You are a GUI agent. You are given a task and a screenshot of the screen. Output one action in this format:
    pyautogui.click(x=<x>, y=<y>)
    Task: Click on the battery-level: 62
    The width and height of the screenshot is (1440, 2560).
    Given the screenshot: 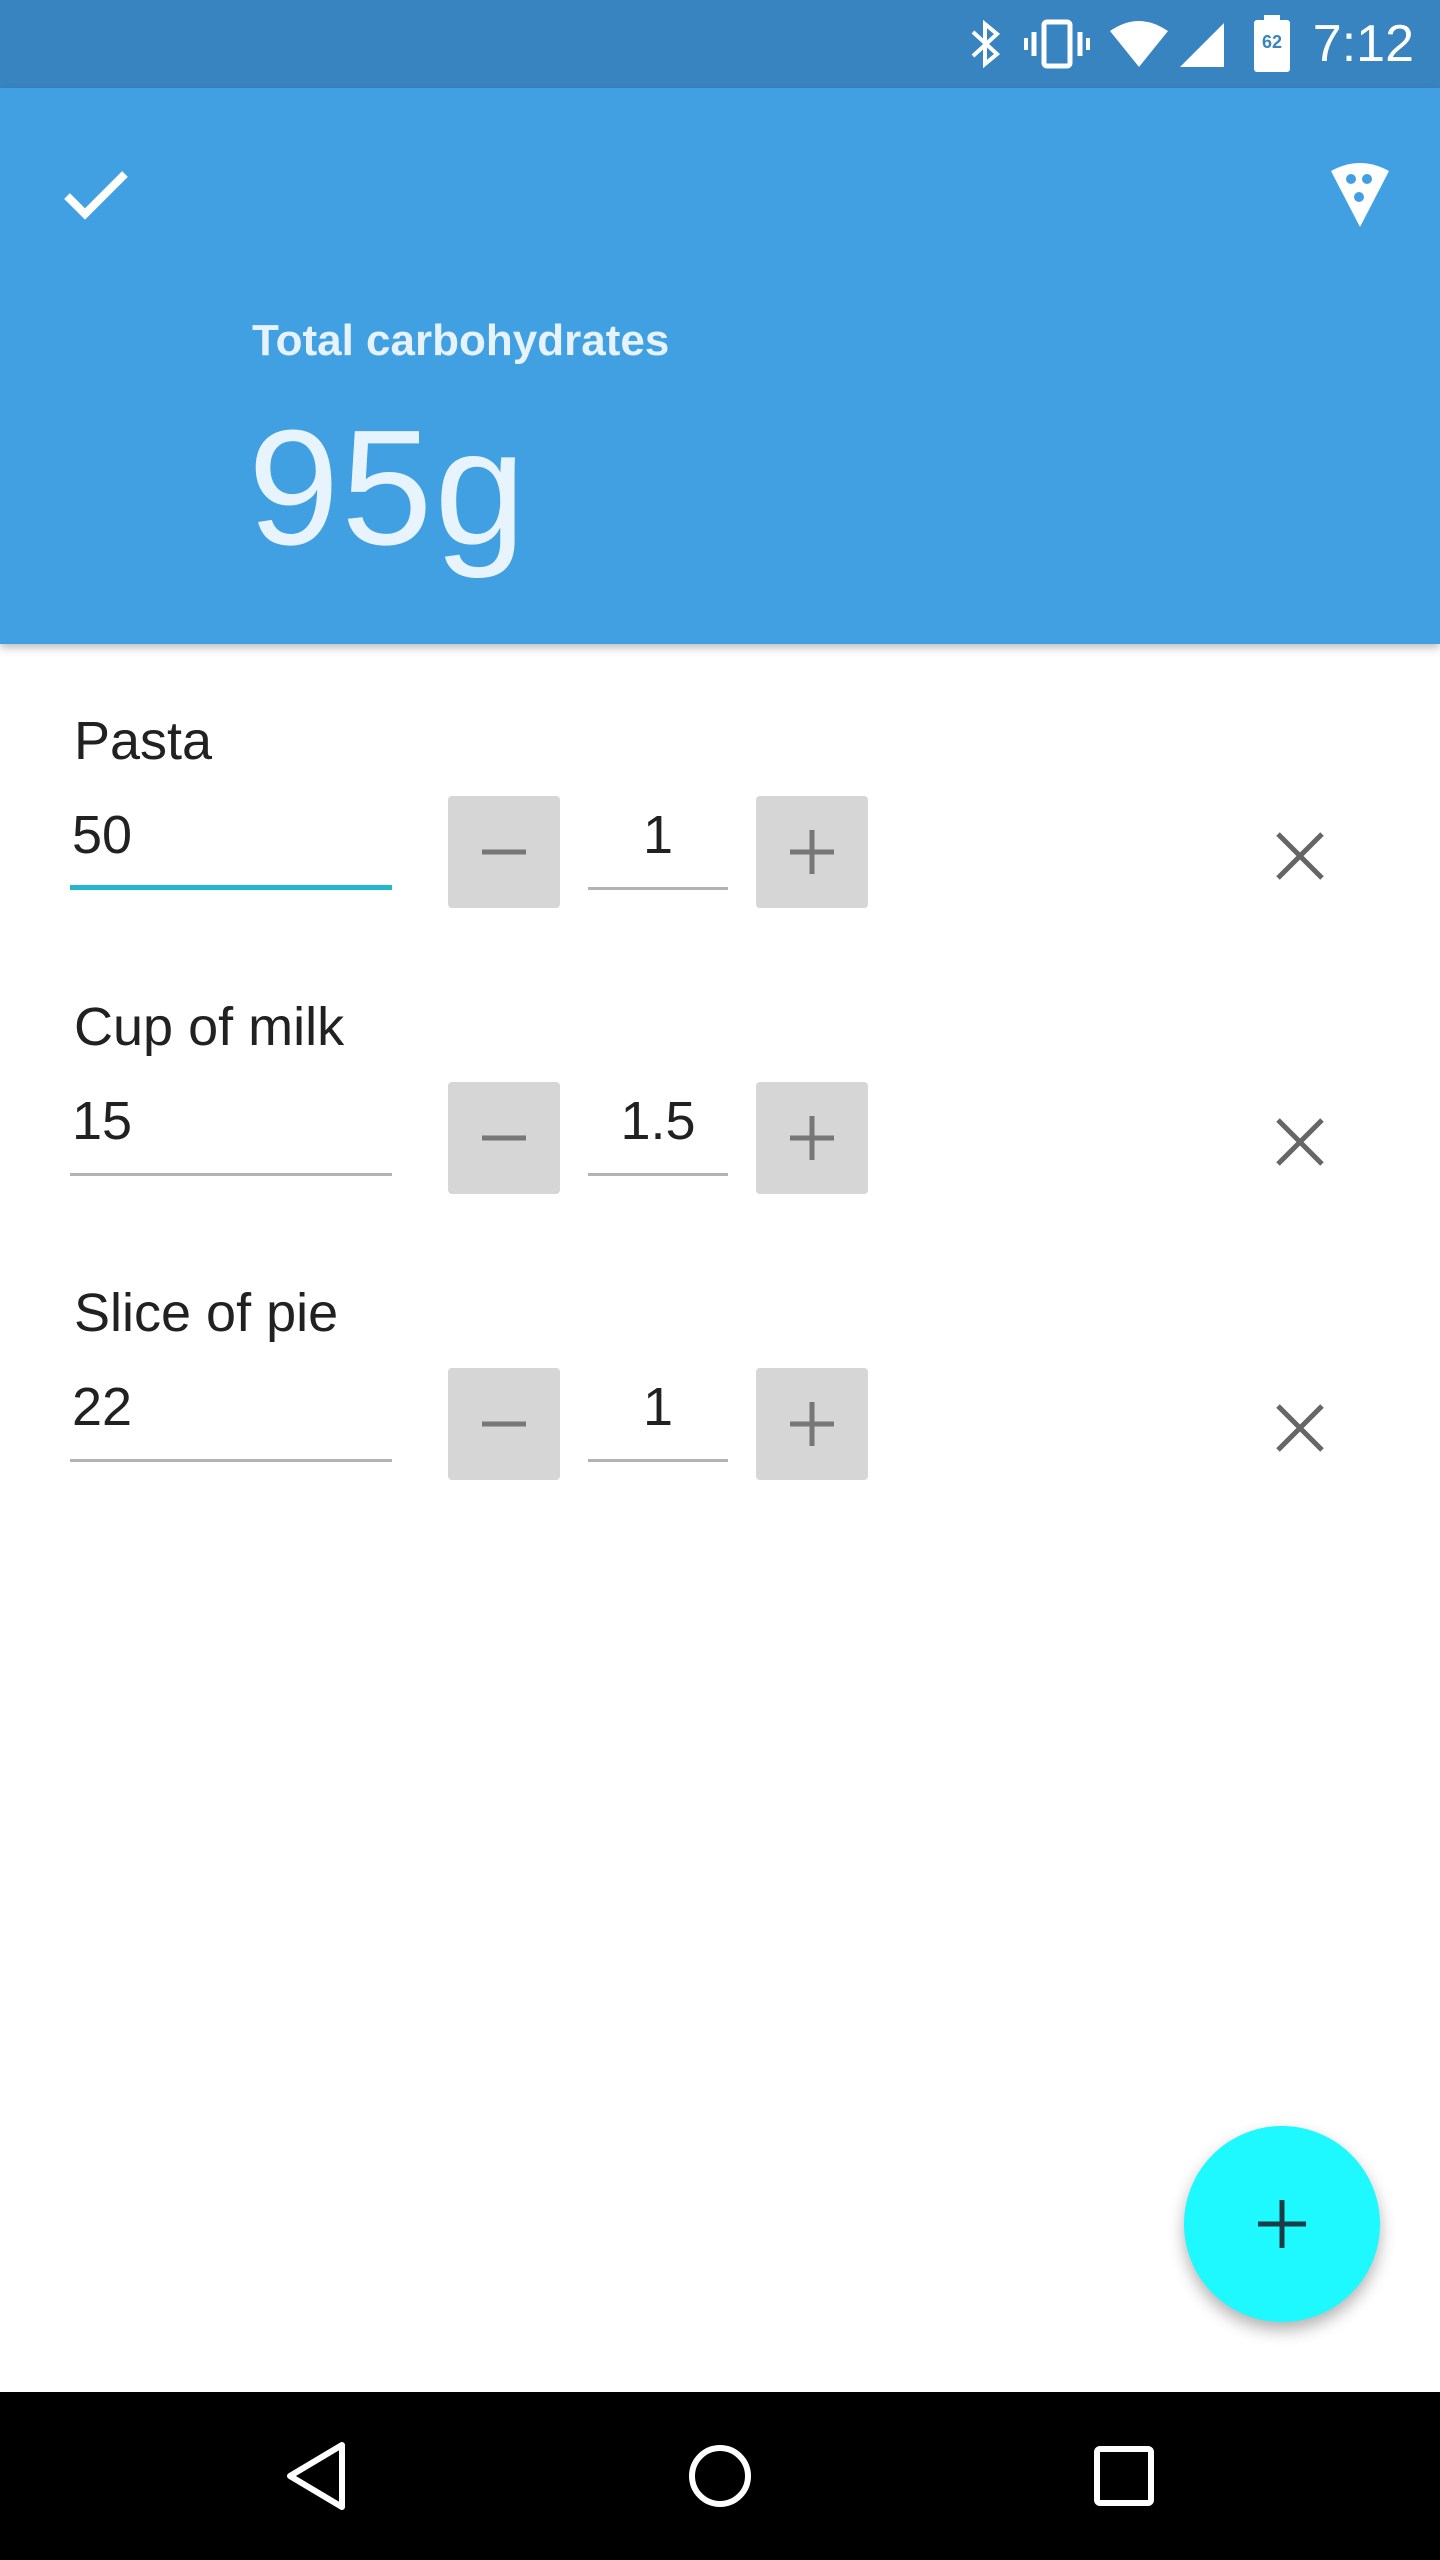 What is the action you would take?
    pyautogui.click(x=1272, y=42)
    